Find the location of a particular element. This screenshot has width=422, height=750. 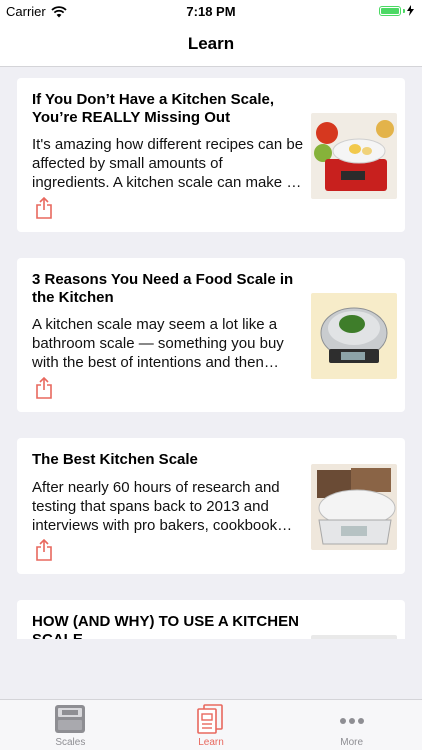

more-dots-icon is located at coordinates (351, 721).